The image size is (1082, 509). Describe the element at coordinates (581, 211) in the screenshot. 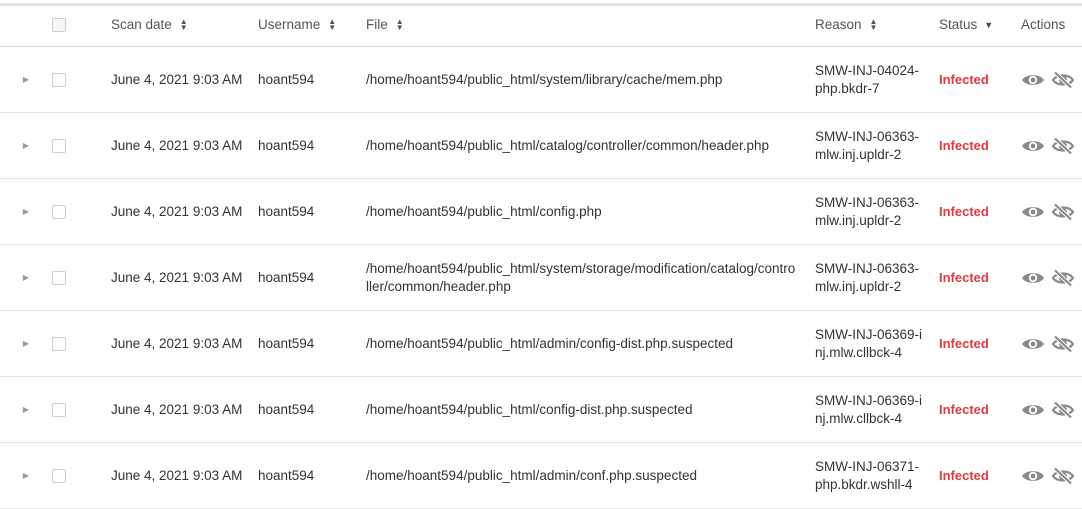

I see `file-cell: /home/hoant594/public_html/config.php` at that location.